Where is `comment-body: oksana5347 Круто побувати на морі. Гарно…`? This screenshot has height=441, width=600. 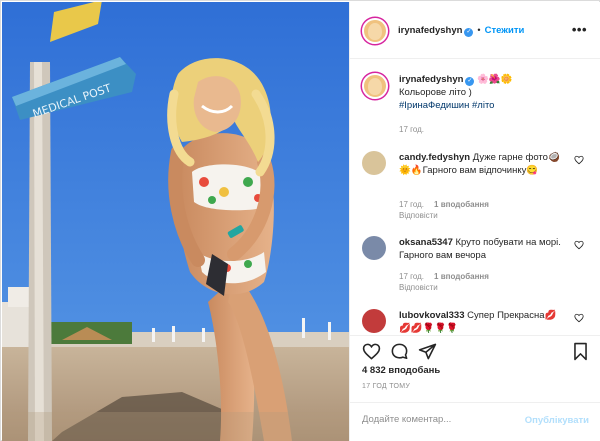 comment-body: oksana5347 Круто побувати на морі. Гарно… is located at coordinates (481, 249).